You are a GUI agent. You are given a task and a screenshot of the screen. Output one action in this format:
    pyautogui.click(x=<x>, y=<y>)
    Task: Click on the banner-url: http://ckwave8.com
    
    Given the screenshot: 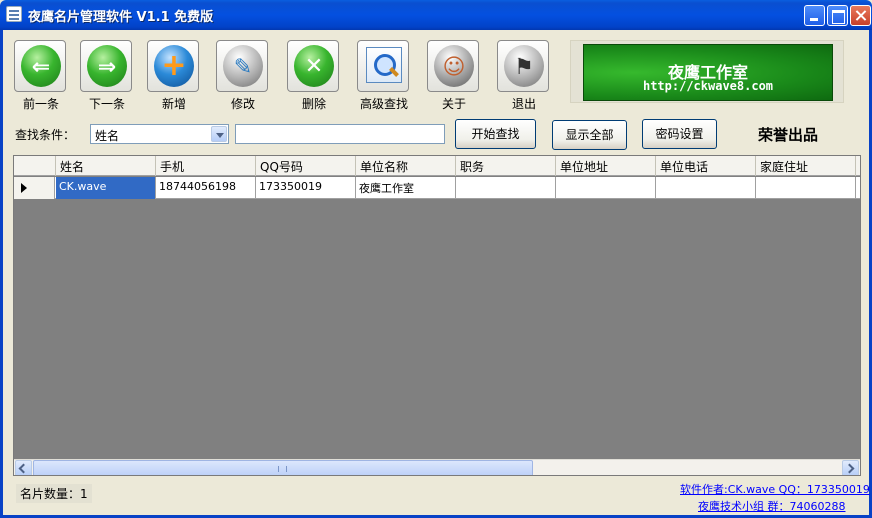 What is the action you would take?
    pyautogui.click(x=708, y=86)
    